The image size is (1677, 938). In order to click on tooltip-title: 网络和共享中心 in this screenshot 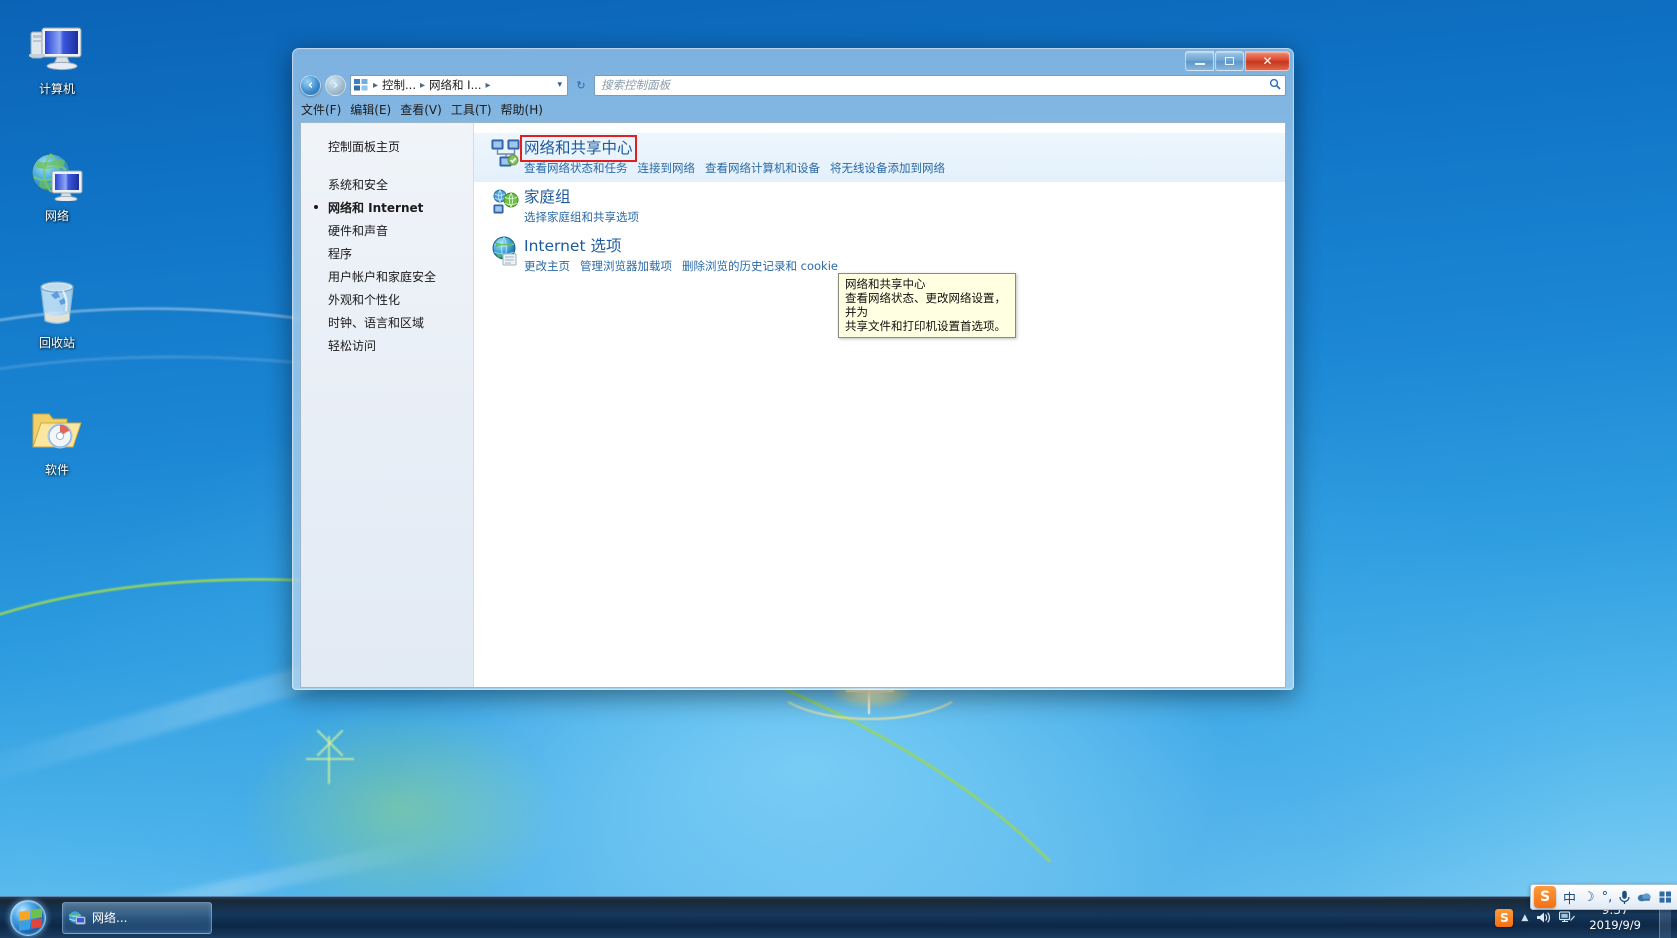, I will do `click(885, 284)`.